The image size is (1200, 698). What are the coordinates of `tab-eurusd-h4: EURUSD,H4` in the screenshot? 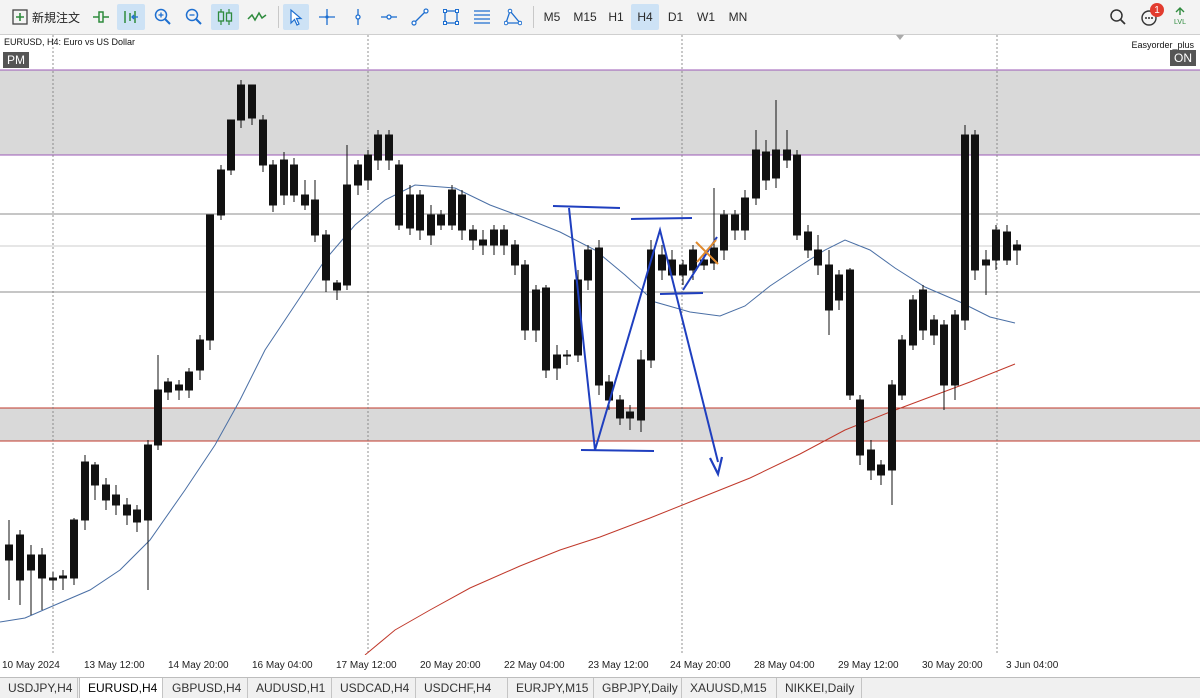 It's located at (121, 688).